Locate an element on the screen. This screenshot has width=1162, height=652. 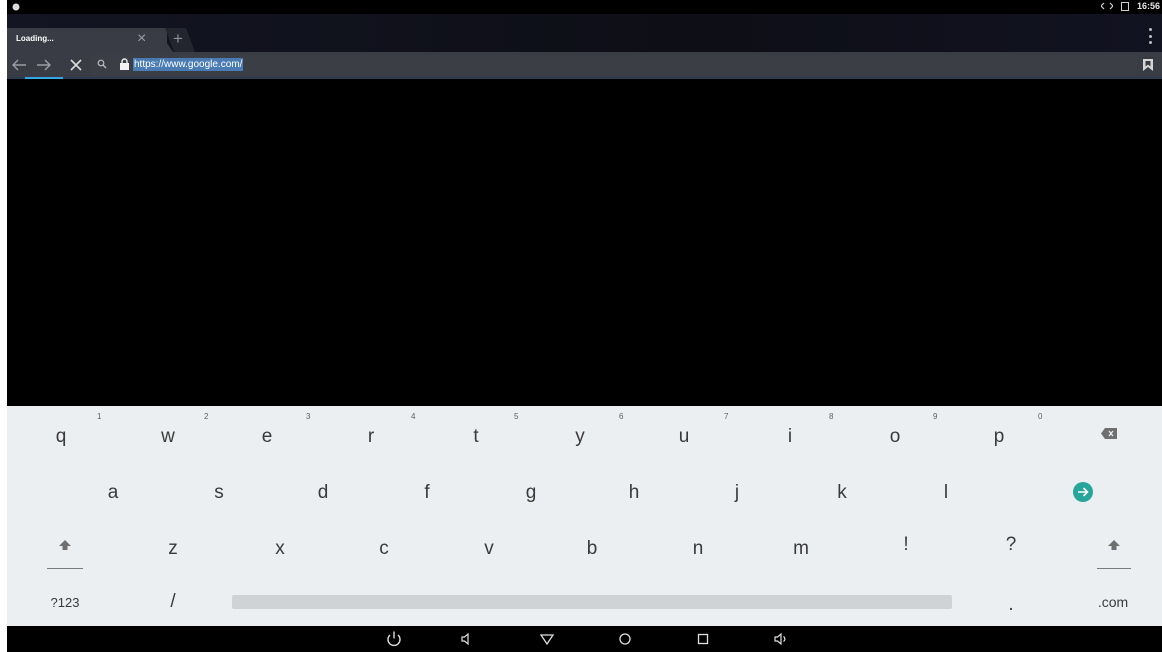
key-i: i is located at coordinates (790, 437).